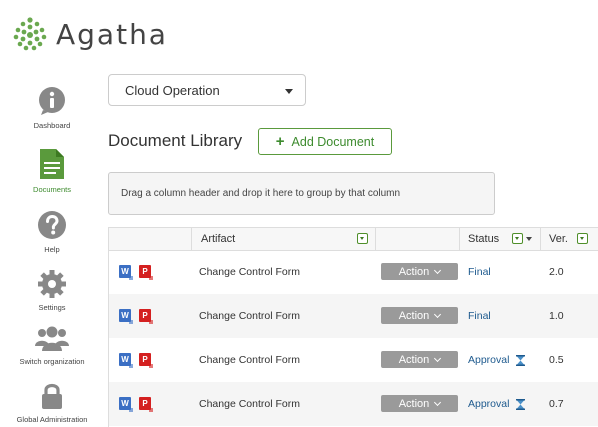  What do you see at coordinates (52, 189) in the screenshot?
I see `sidebar-item-label: Documents` at bounding box center [52, 189].